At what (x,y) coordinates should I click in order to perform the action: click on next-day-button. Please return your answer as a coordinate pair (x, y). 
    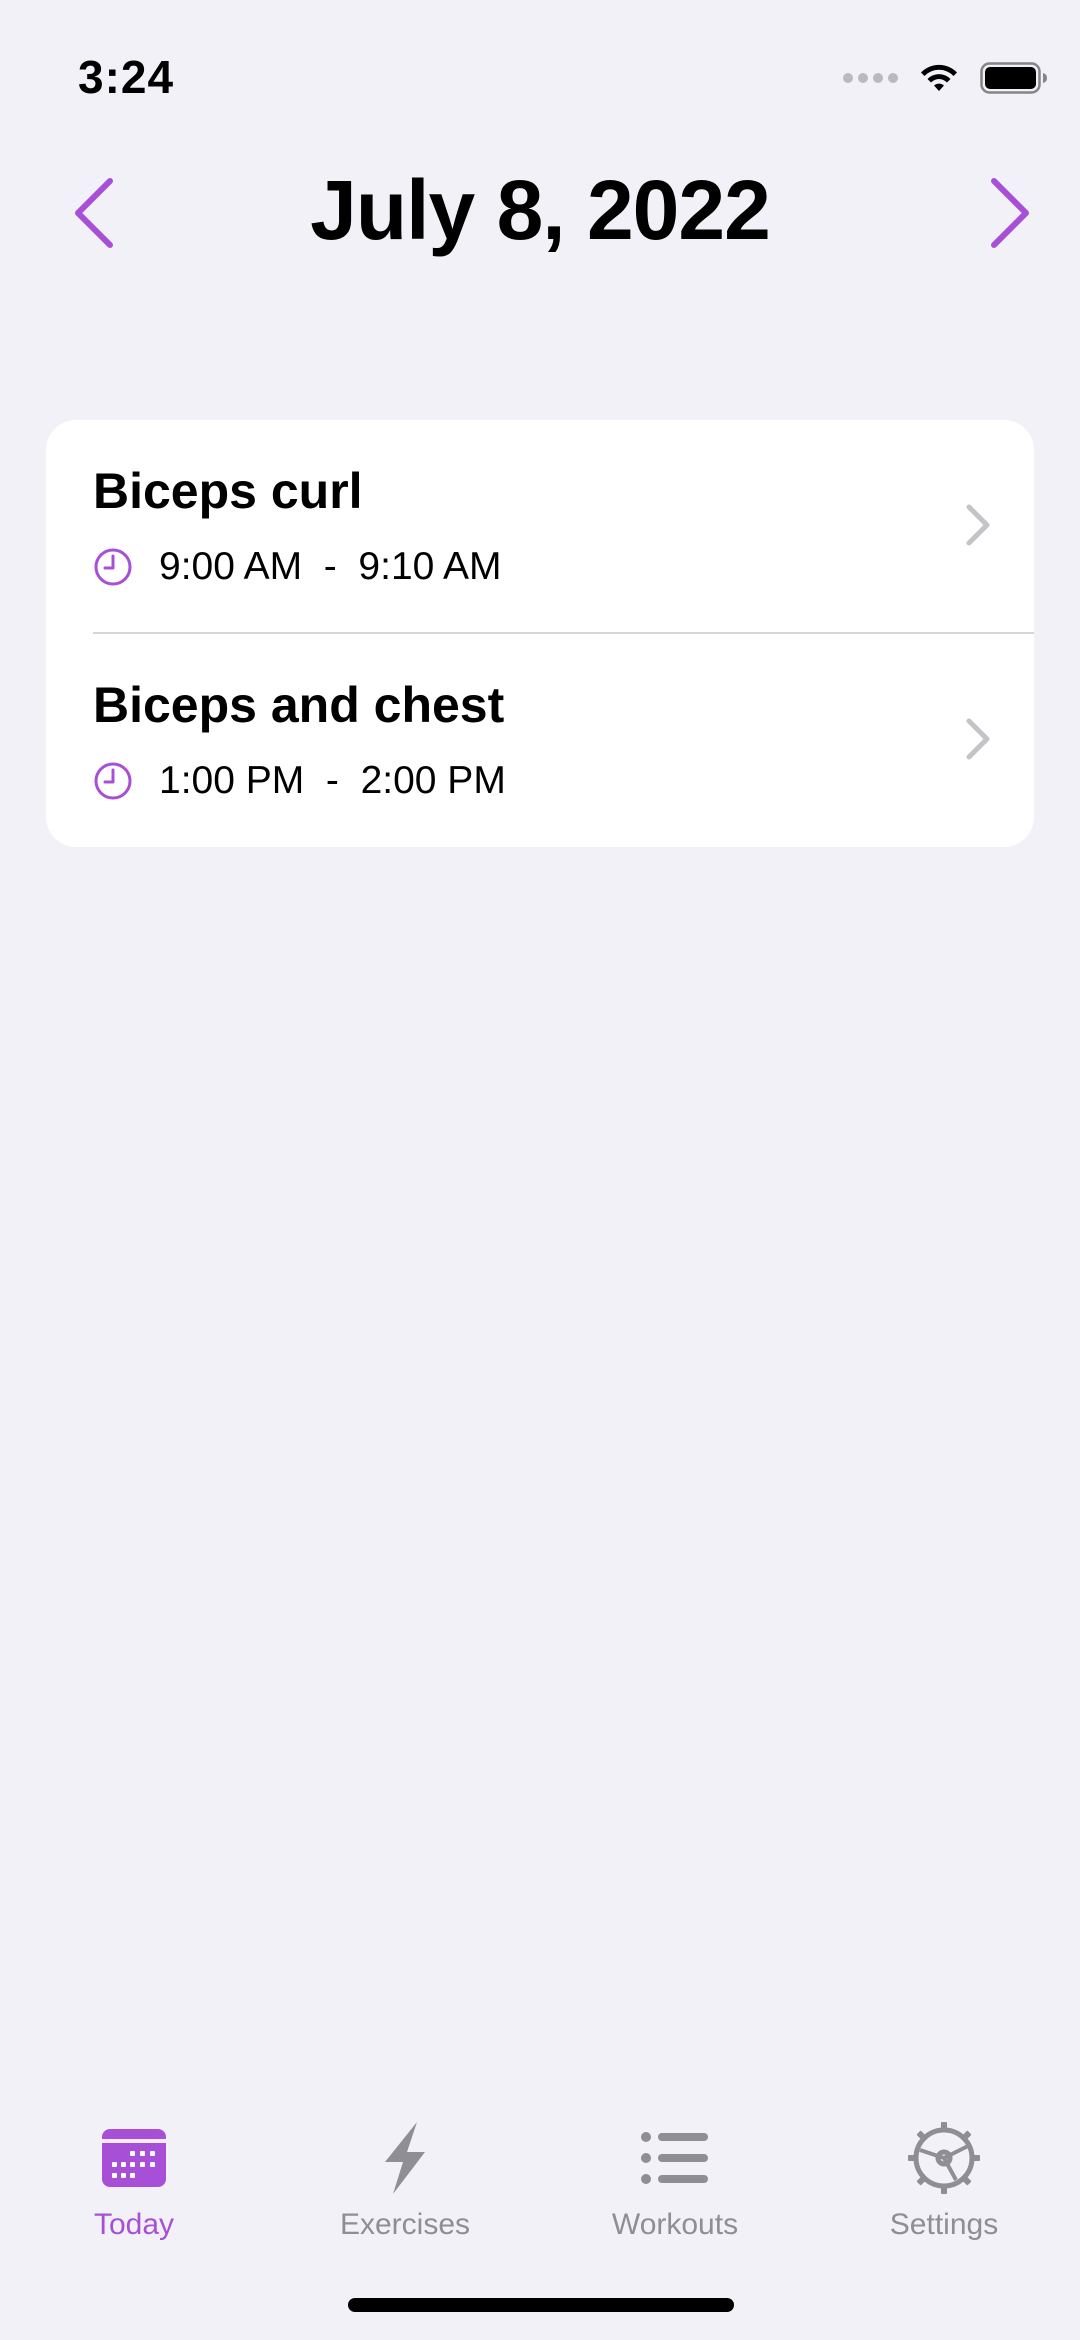
    Looking at the image, I should click on (1011, 213).